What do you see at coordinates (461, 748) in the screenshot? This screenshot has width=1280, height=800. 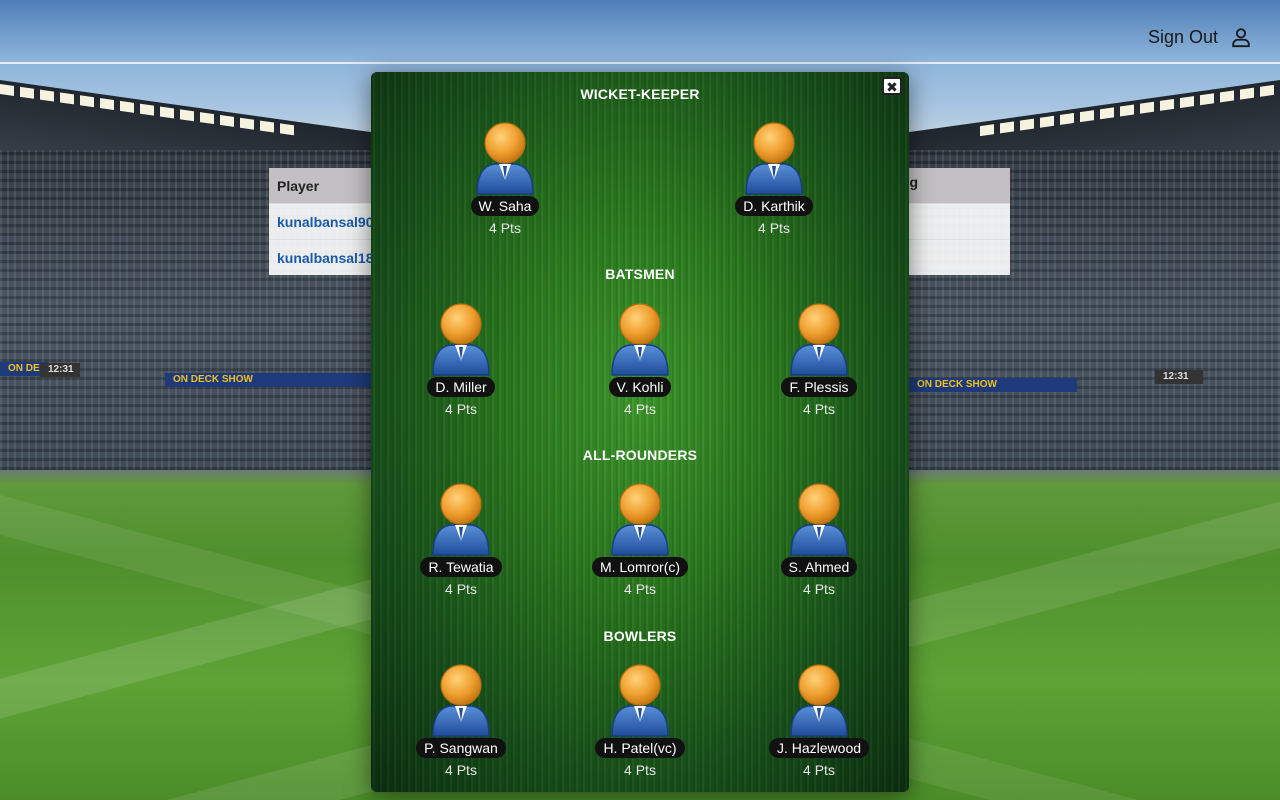 I see `player-name: P. Sangwan` at bounding box center [461, 748].